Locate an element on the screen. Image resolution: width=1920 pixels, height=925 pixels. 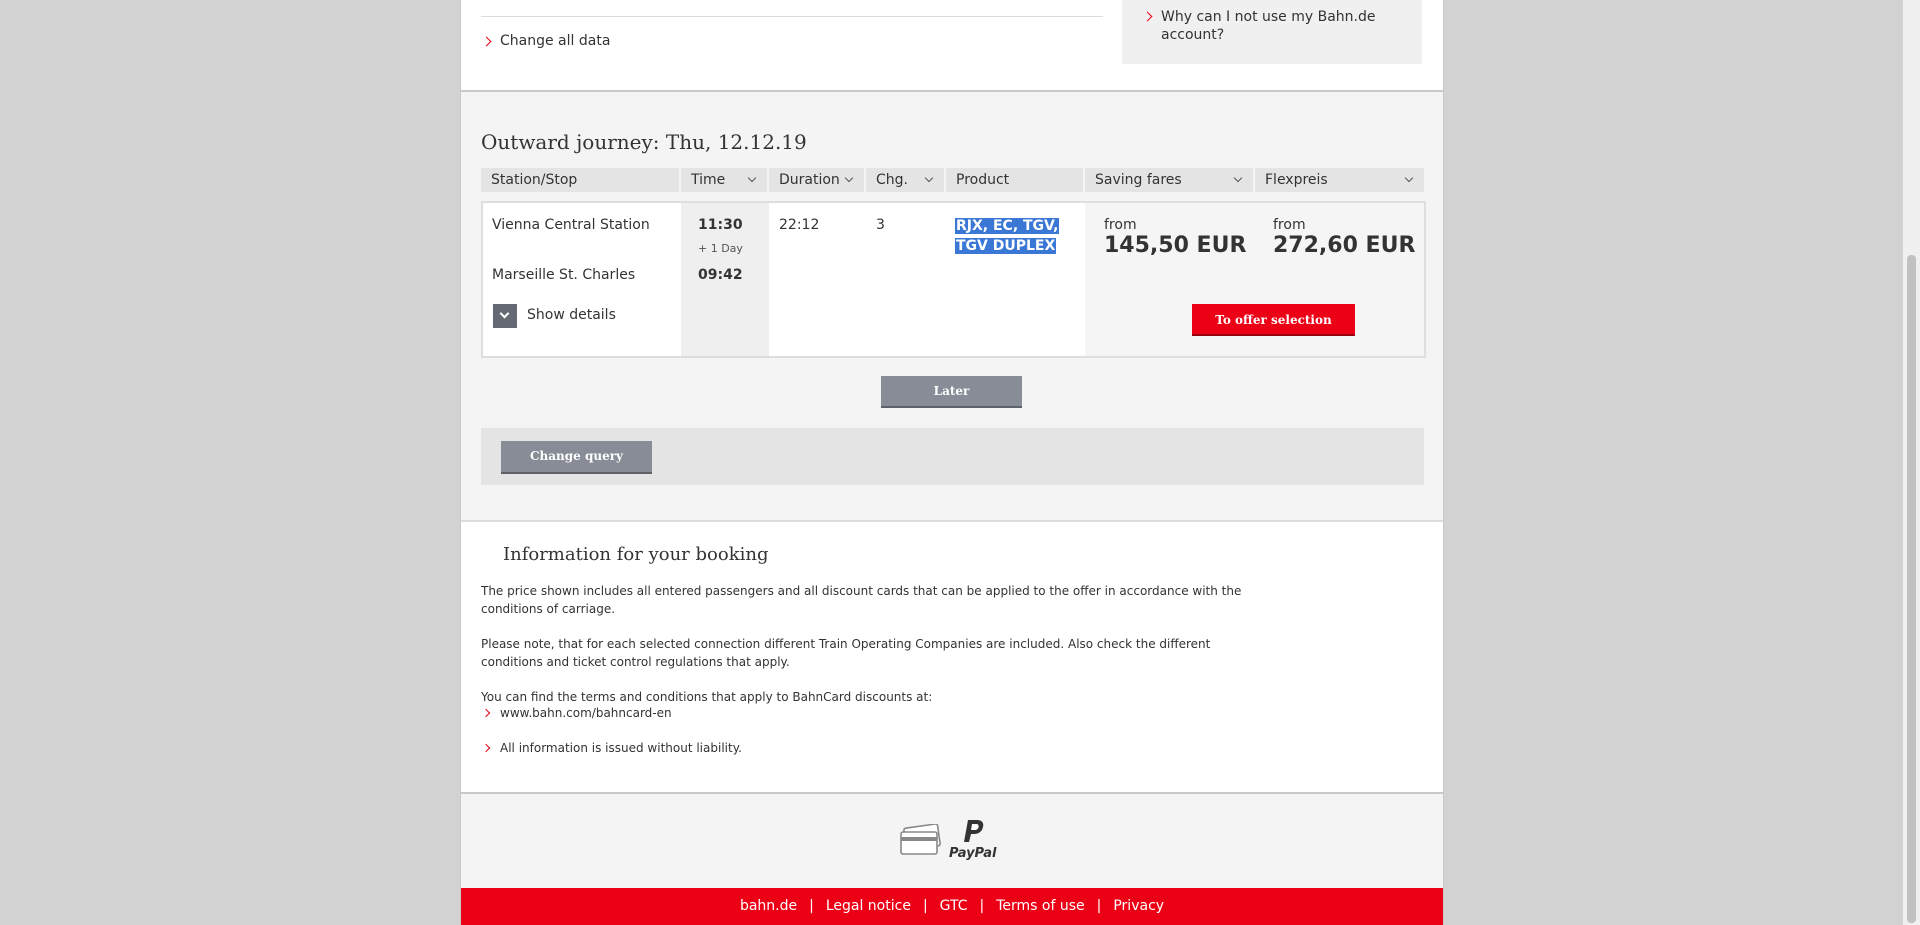
time-cell: 11:30 + 1 Day 09:42 is located at coordinates (725, 279).